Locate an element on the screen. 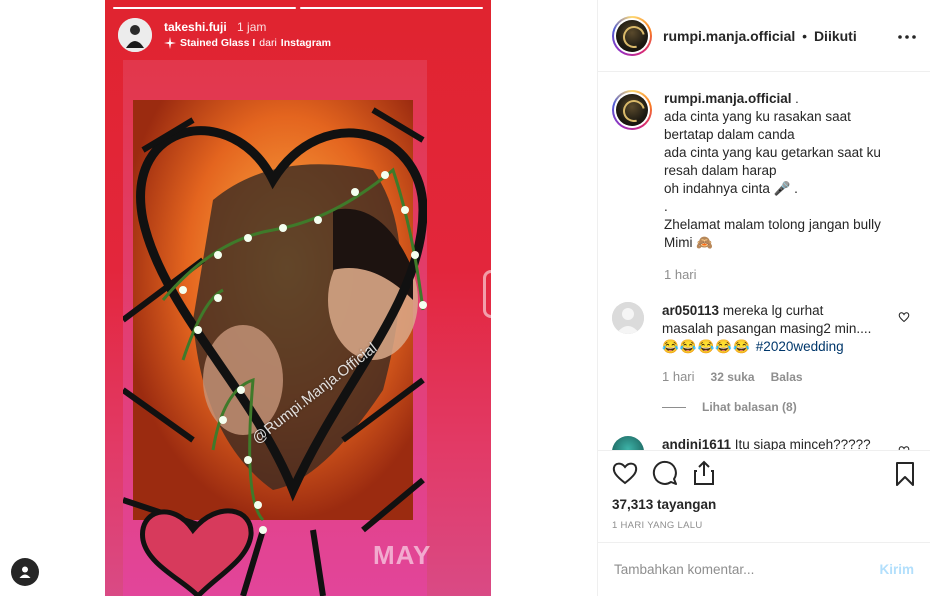 This screenshot has height=596, width=930. share-button is located at coordinates (704, 475).